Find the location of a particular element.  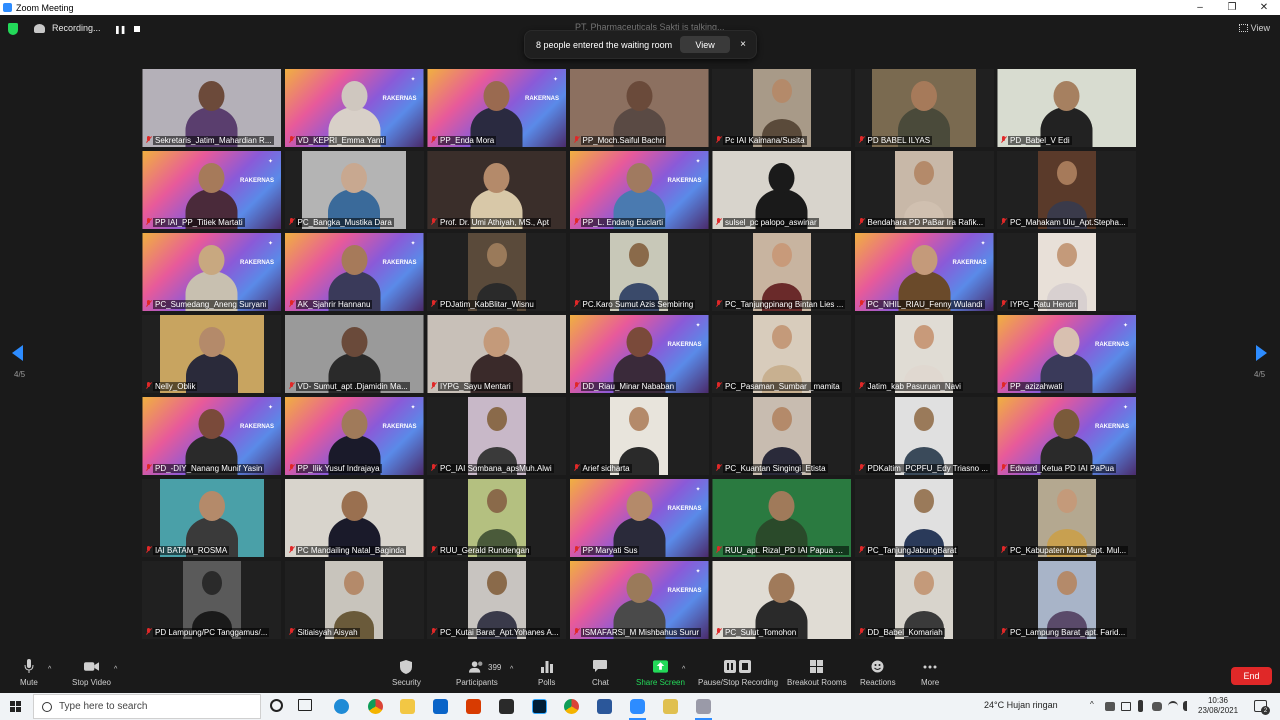

file-explorer-icon is located at coordinates (407, 706).